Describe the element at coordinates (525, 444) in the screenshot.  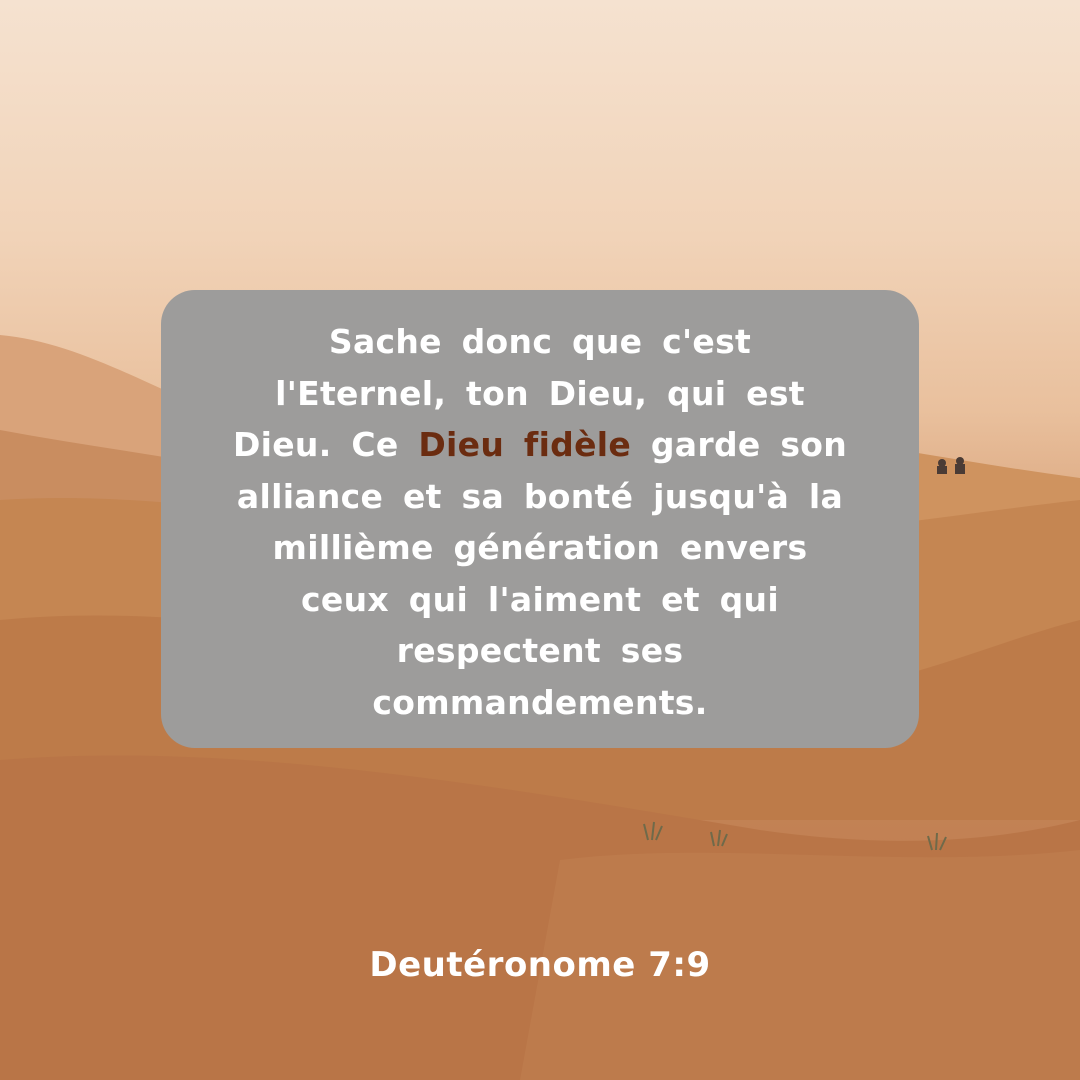
I see `highlighted-phrase: Dieu fidèle` at that location.